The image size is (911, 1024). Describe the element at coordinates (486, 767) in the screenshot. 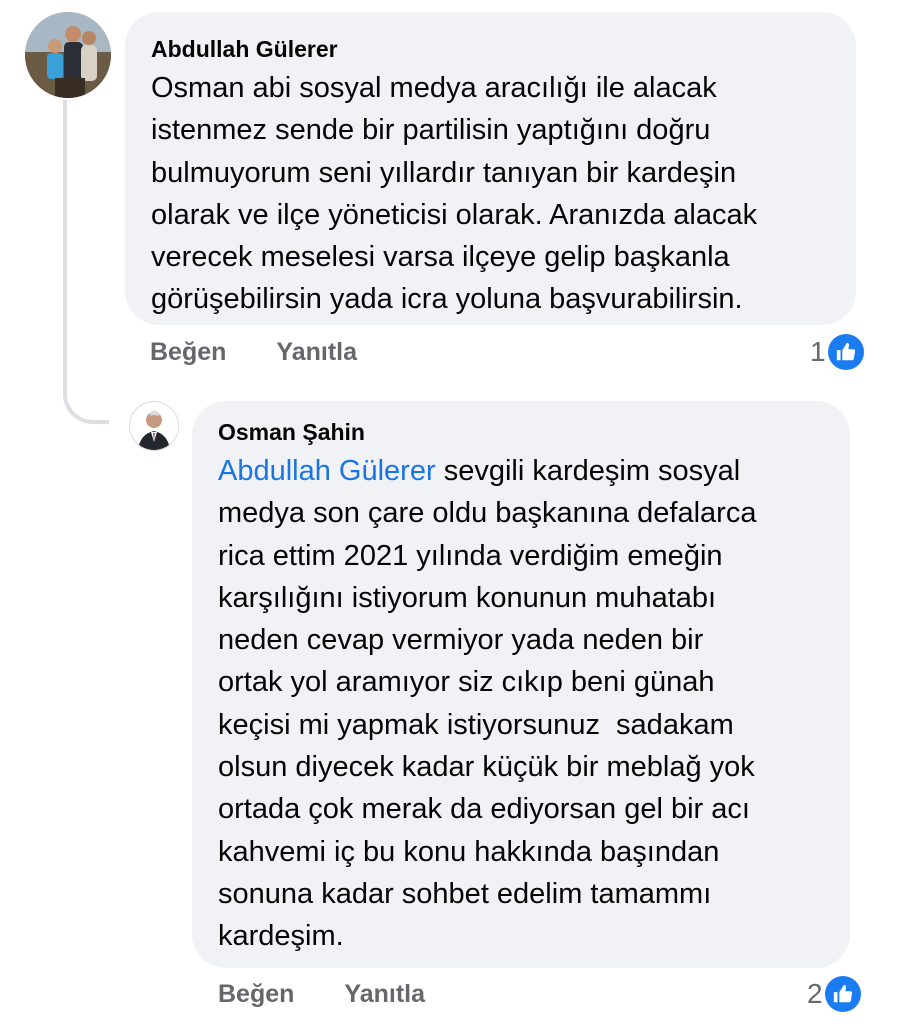

I see `comment-text-line: olsun diyecek kadar küçük bir meblağ yok` at that location.